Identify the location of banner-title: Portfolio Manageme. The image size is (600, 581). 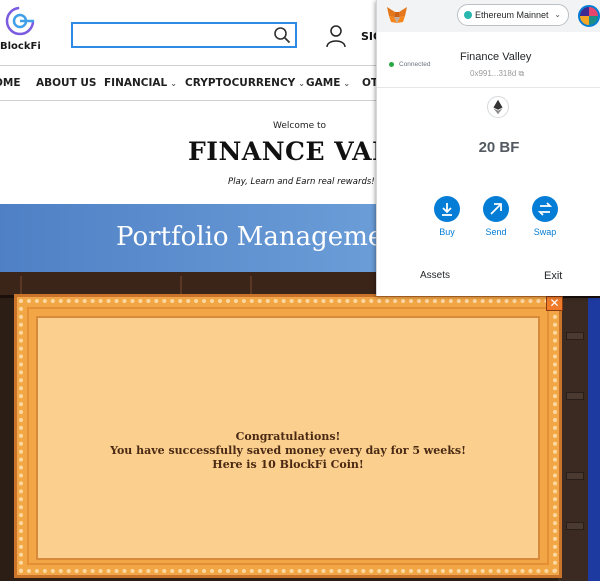
(250, 237).